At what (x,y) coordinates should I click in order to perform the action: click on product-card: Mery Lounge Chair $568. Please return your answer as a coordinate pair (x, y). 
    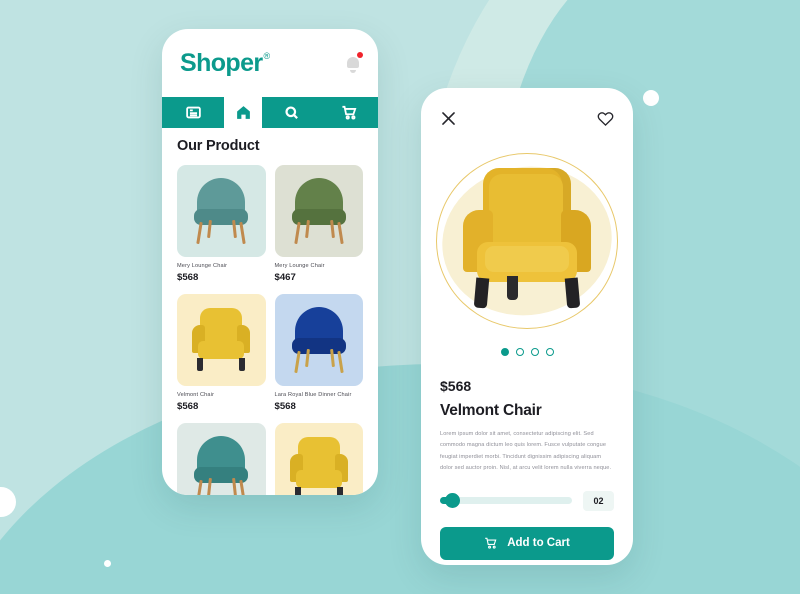
    Looking at the image, I should click on (221, 224).